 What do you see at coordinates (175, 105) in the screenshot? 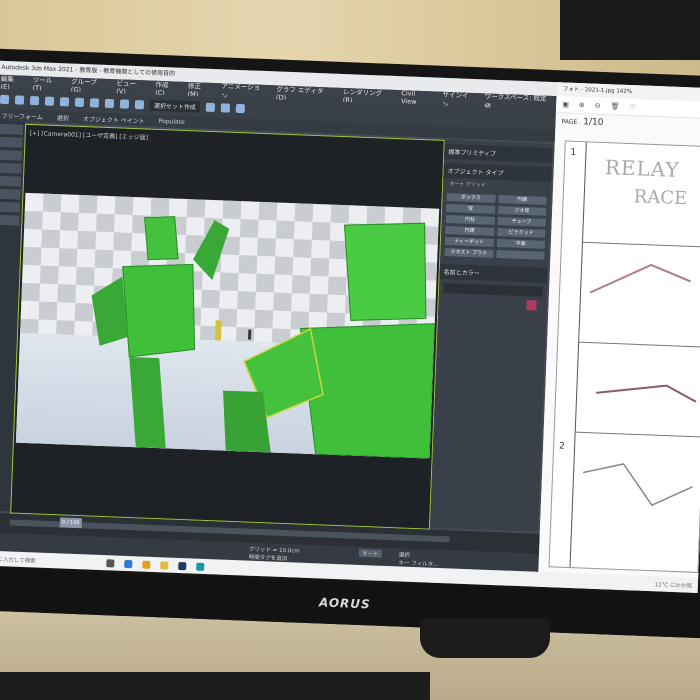
I see `selection-set-dropdown: 選択セット作成` at bounding box center [175, 105].